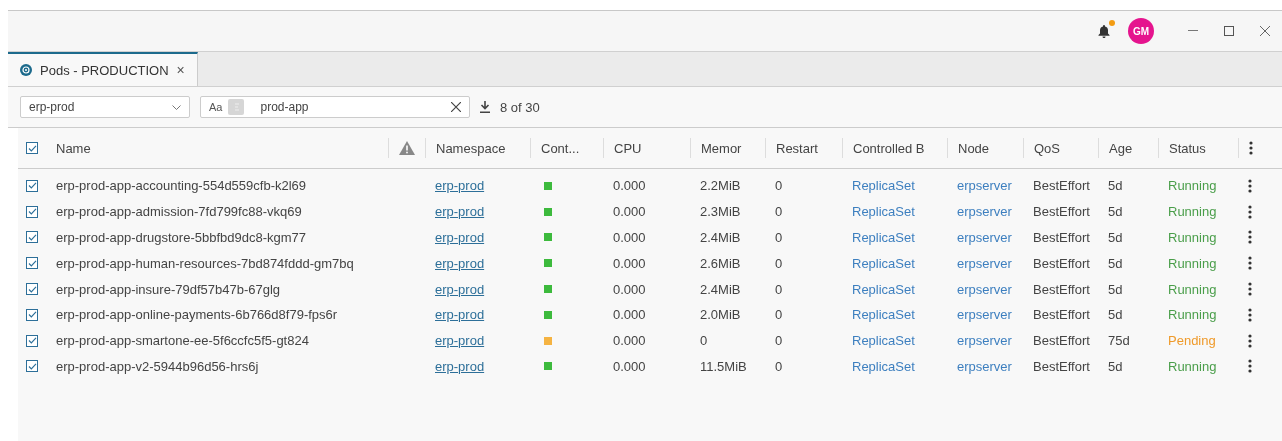  Describe the element at coordinates (181, 237) in the screenshot. I see `pod-name: erp-prod-app-drugstore-5bbfbd9dc8-kgm77` at that location.